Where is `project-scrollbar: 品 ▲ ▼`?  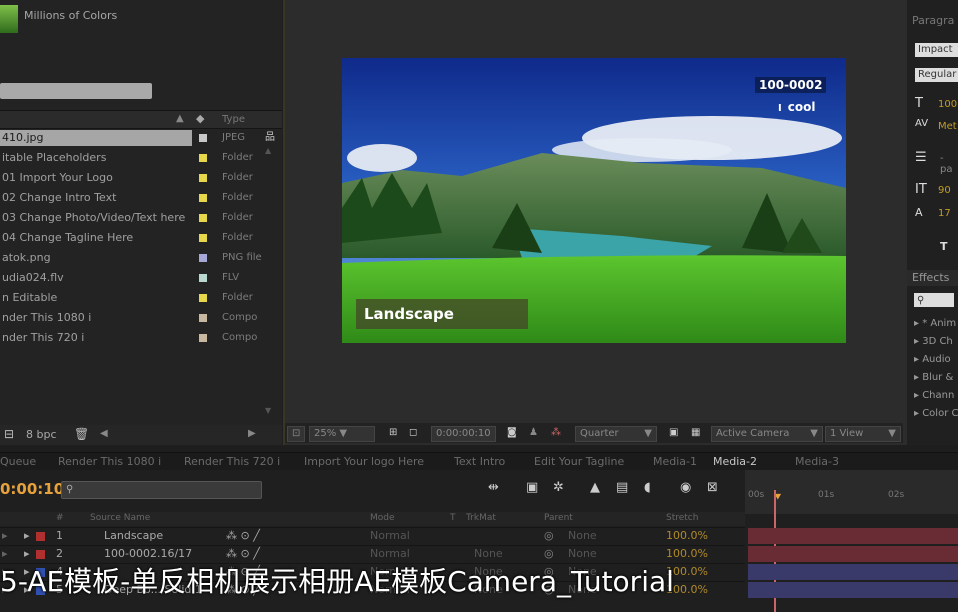 project-scrollbar: 品 ▲ ▼ is located at coordinates (270, 271).